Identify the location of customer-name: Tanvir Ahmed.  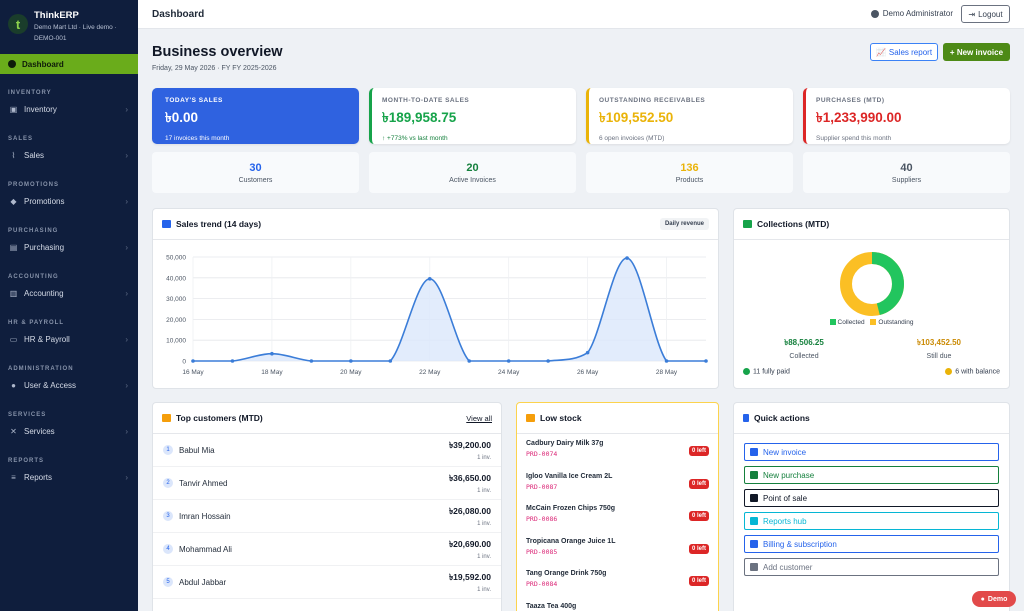
(203, 483).